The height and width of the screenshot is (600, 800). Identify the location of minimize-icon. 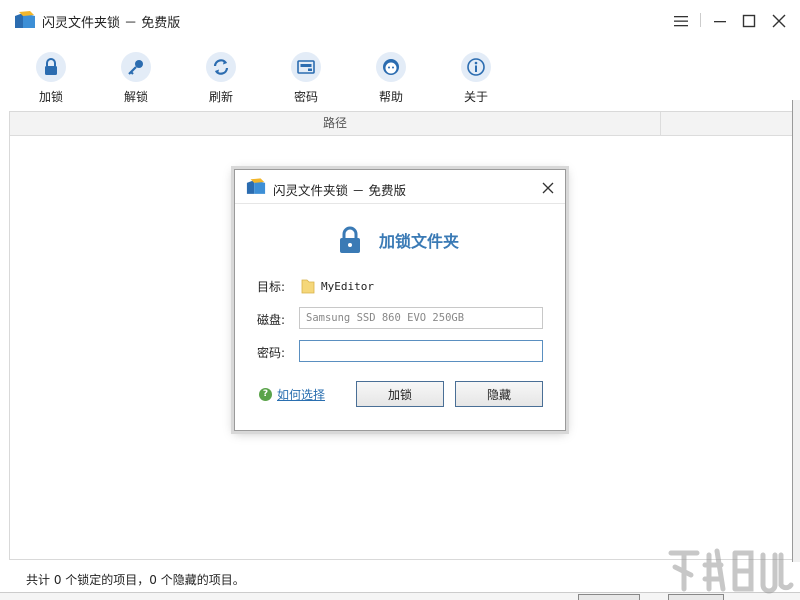
(720, 22).